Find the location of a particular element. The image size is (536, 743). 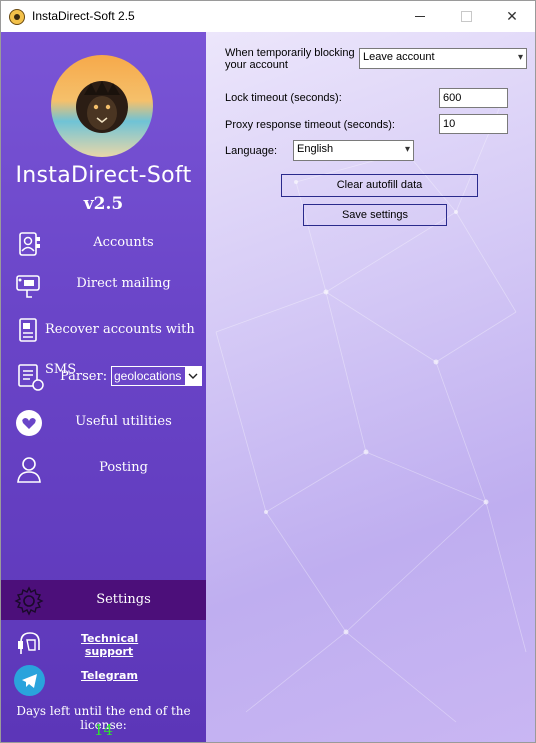

chevron-down-icon is located at coordinates (193, 376).